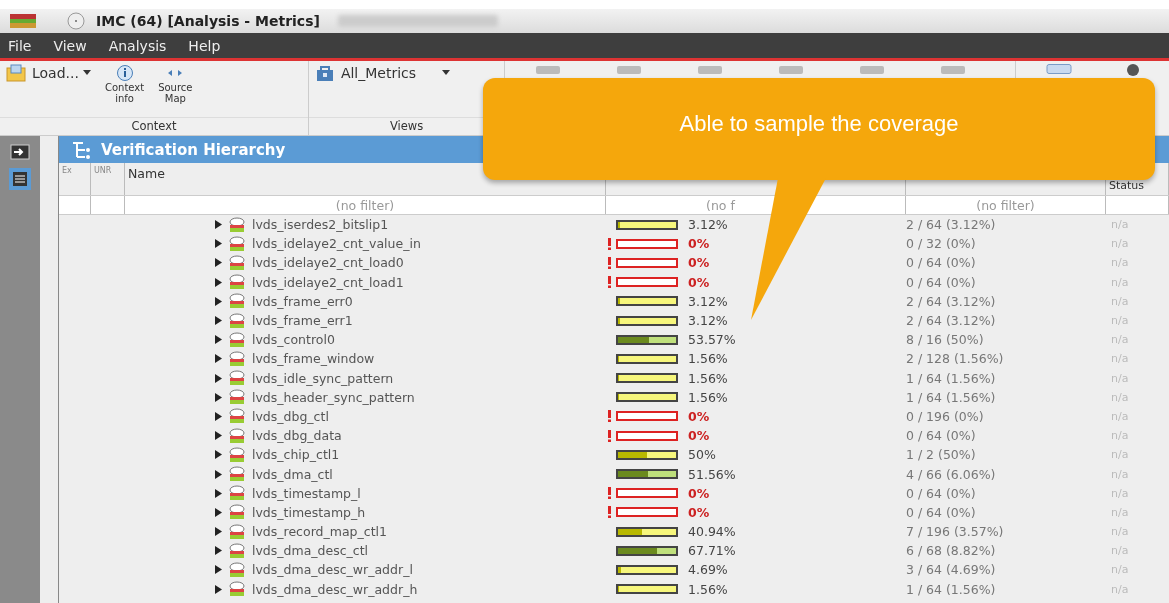 This screenshot has width=1169, height=603. Describe the element at coordinates (323, 378) in the screenshot. I see `module-name: lvds_idle_sync_pattern` at that location.